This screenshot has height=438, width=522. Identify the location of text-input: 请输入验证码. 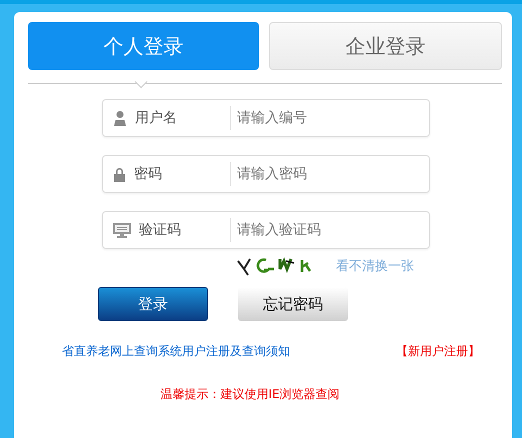
(325, 230).